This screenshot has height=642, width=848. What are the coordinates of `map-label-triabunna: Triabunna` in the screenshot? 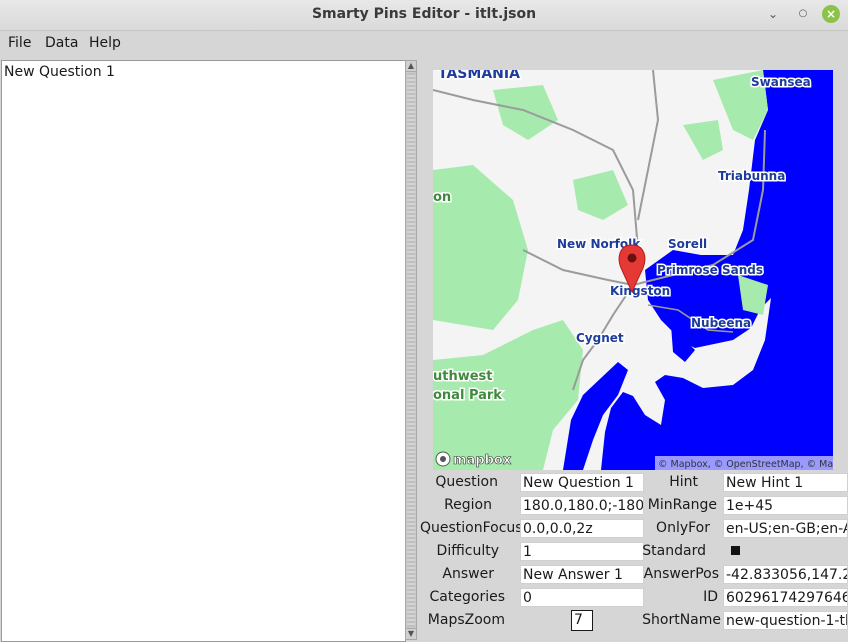 It's located at (751, 176).